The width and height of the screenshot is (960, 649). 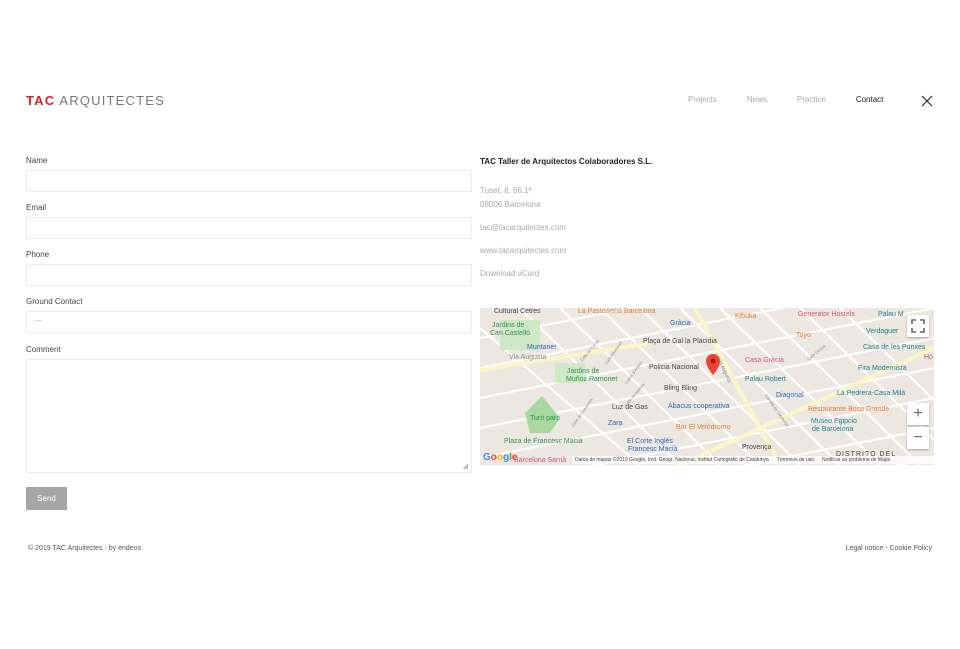 What do you see at coordinates (674, 367) in the screenshot?
I see `map-label: Policia Nacional` at bounding box center [674, 367].